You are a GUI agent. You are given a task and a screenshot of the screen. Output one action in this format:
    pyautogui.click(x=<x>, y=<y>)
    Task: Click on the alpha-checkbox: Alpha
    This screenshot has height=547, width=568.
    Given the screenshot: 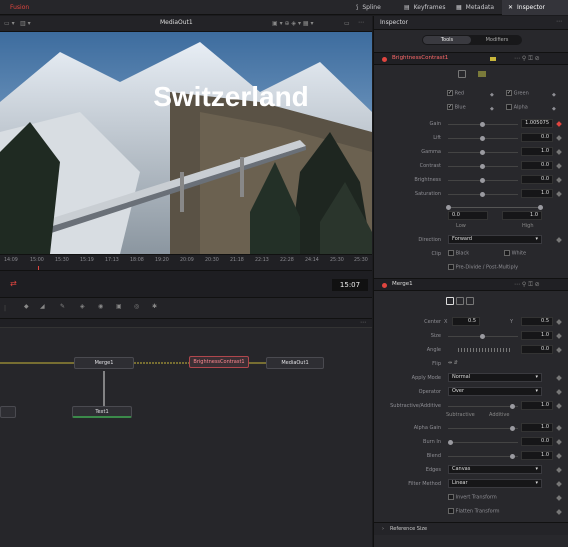 What is the action you would take?
    pyautogui.click(x=517, y=107)
    